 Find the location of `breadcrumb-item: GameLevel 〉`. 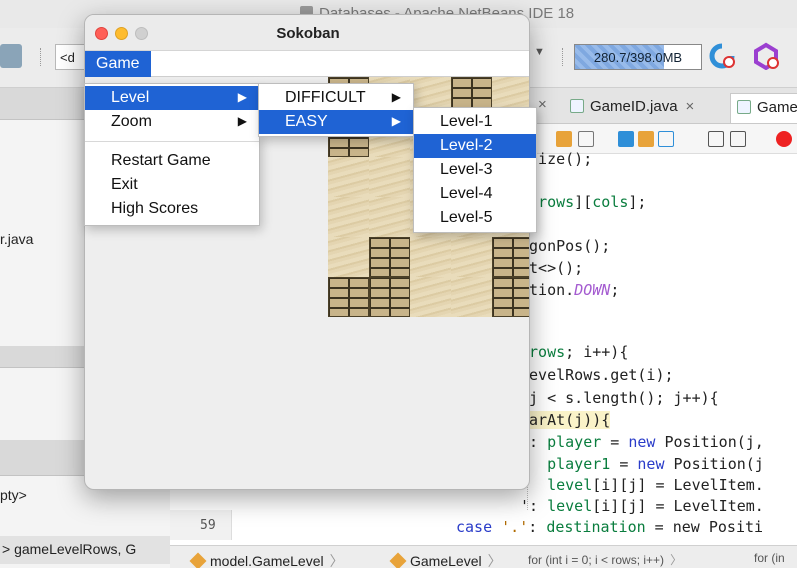

breadcrumb-item: GameLevel 〉 is located at coordinates (448, 559).